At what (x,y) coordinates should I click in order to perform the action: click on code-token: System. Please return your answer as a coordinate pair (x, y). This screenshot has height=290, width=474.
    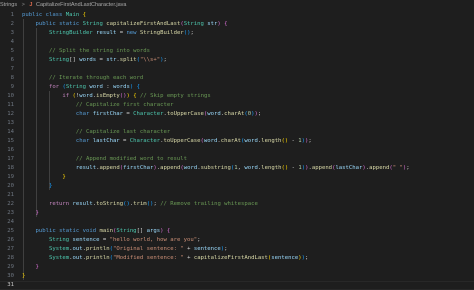
    Looking at the image, I should click on (59, 249).